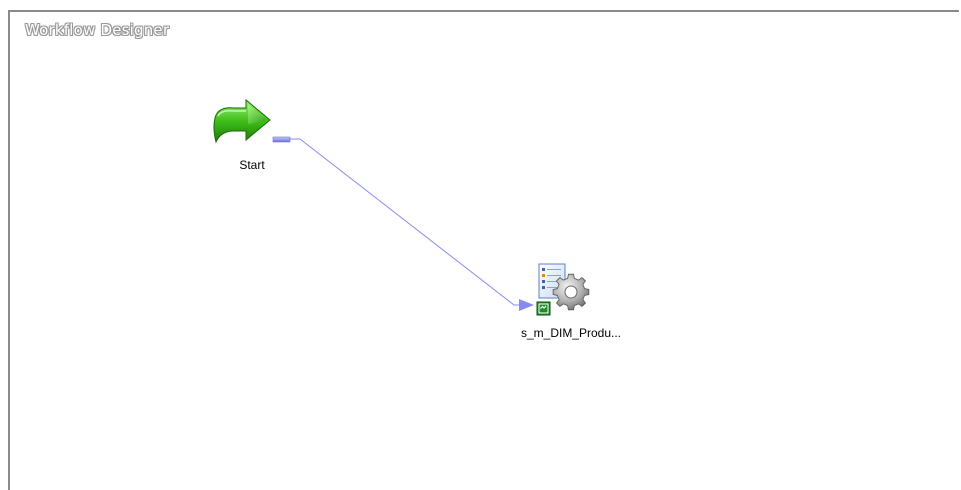 The width and height of the screenshot is (961, 490). Describe the element at coordinates (563, 289) in the screenshot. I see `session-gear-icon` at that location.